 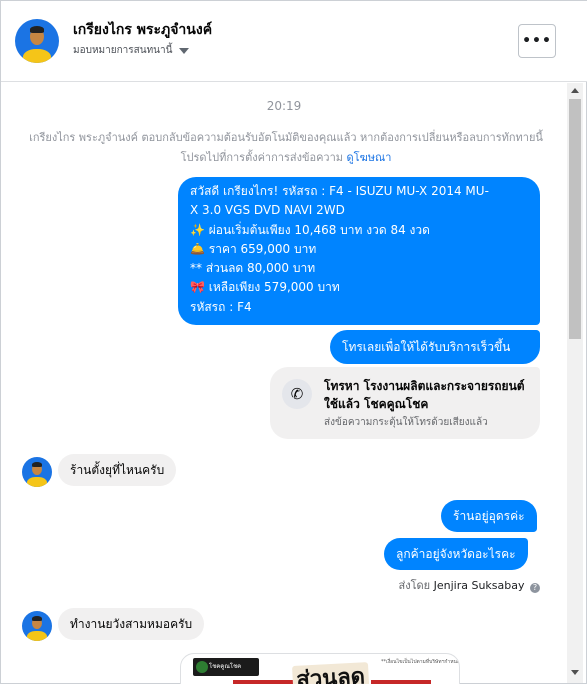 What do you see at coordinates (575, 219) in the screenshot?
I see `scrollbar-thumb` at bounding box center [575, 219].